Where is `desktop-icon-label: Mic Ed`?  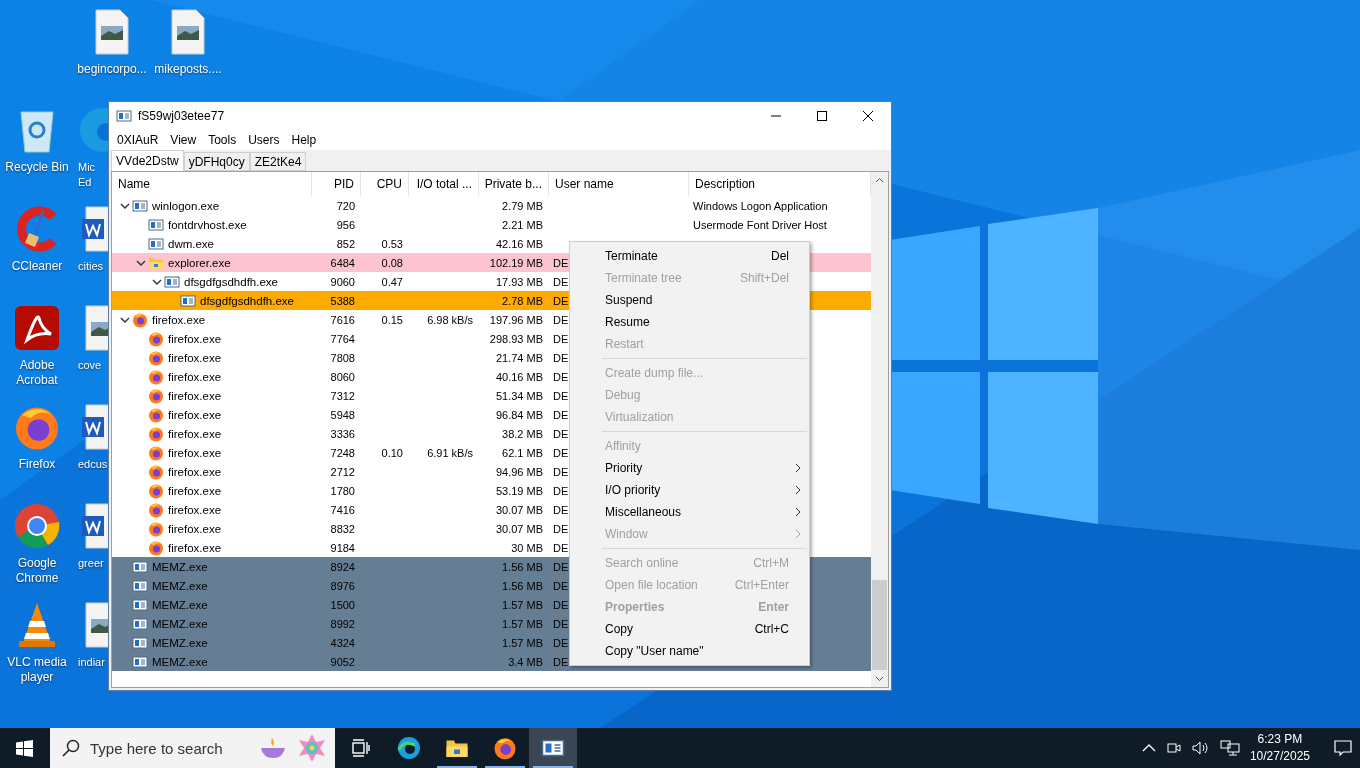
desktop-icon-label: Mic Ed is located at coordinates (93, 175).